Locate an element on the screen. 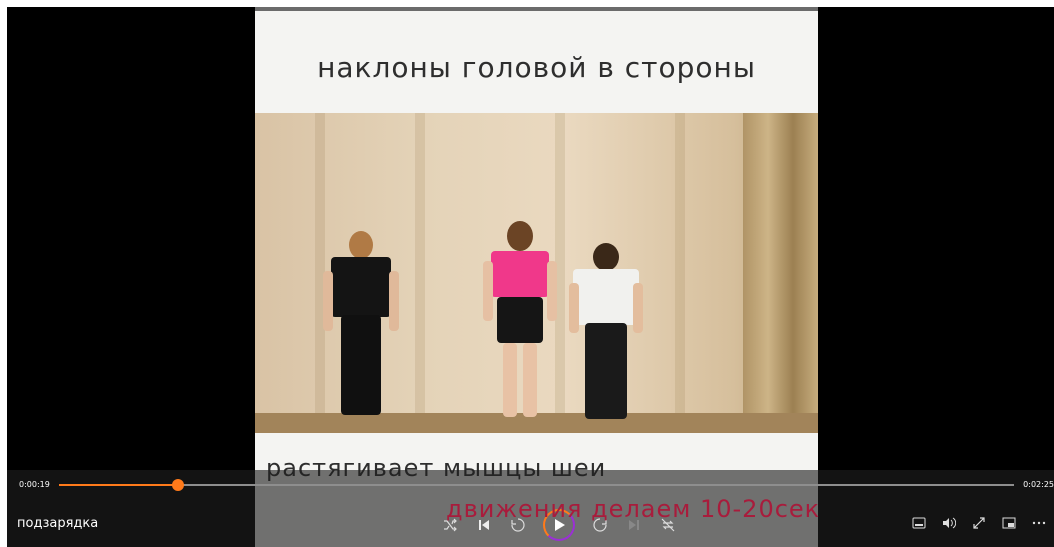 The height and width of the screenshot is (547, 1054). progress-thumb is located at coordinates (178, 485).